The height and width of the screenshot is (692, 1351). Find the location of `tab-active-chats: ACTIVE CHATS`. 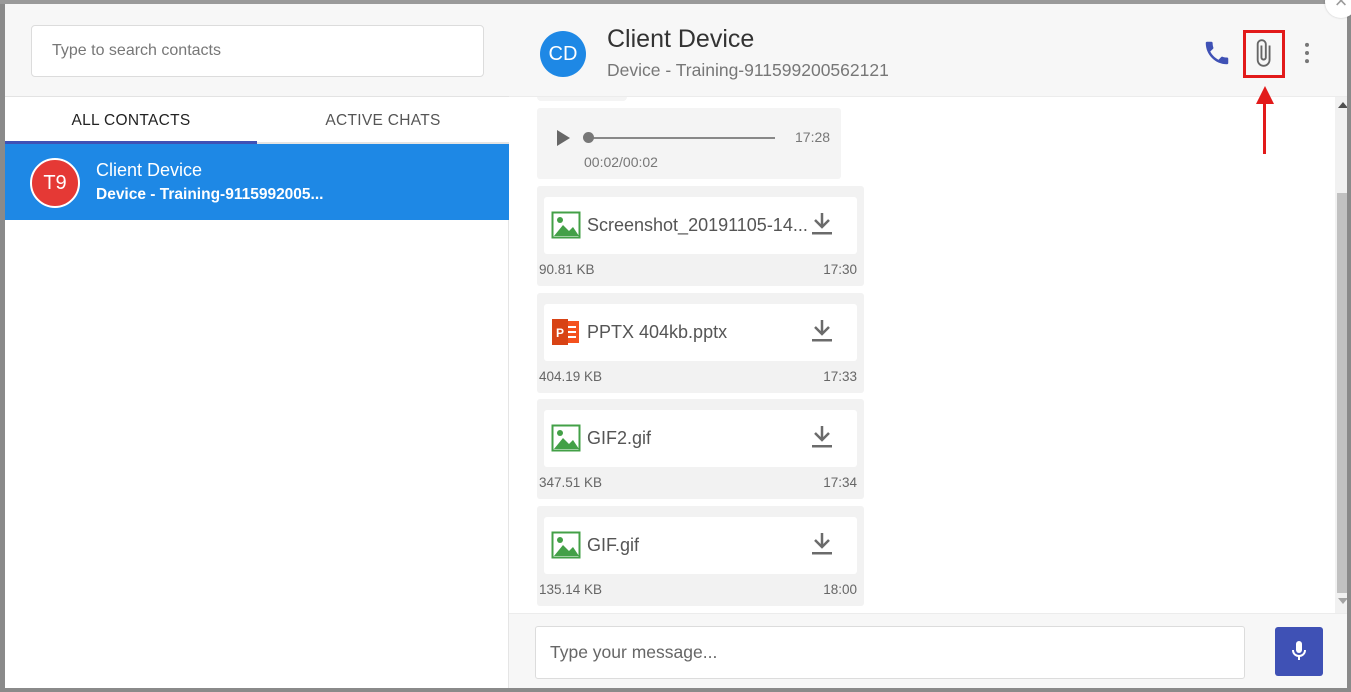

tab-active-chats: ACTIVE CHATS is located at coordinates (383, 120).